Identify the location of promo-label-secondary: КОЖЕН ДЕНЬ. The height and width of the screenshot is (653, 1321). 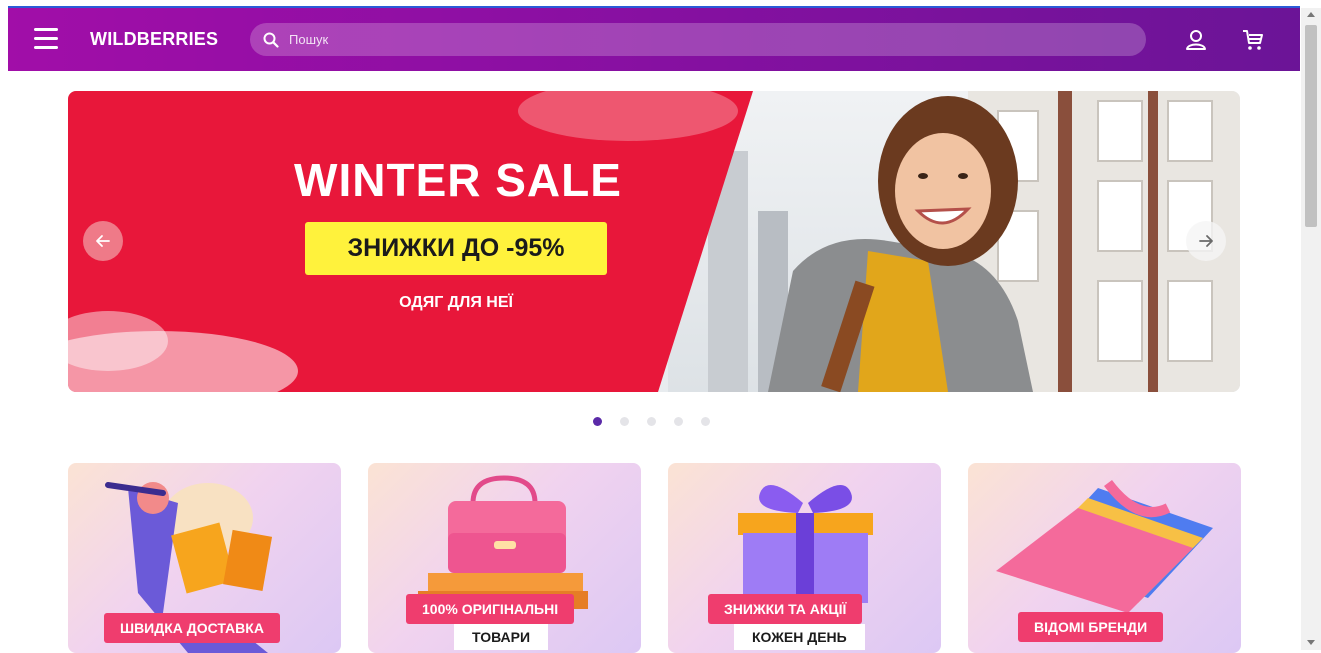
(799, 637).